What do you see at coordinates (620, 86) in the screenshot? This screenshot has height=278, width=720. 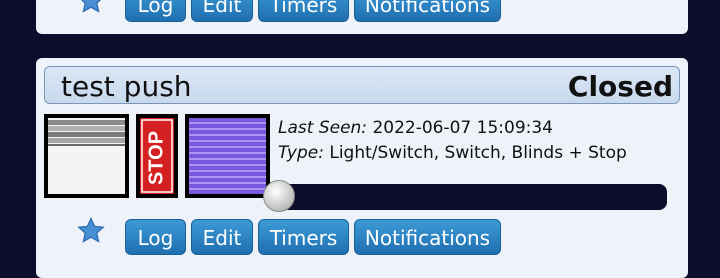 I see `device-state: Closed` at bounding box center [620, 86].